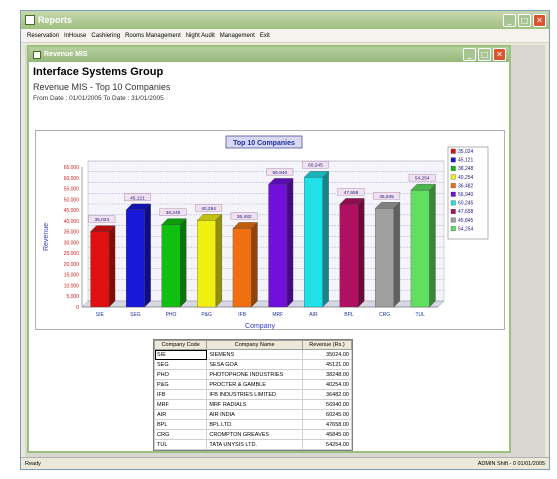 The width and height of the screenshot is (557, 479). I want to click on menu-item-cashiering: Cashiering, so click(105, 36).